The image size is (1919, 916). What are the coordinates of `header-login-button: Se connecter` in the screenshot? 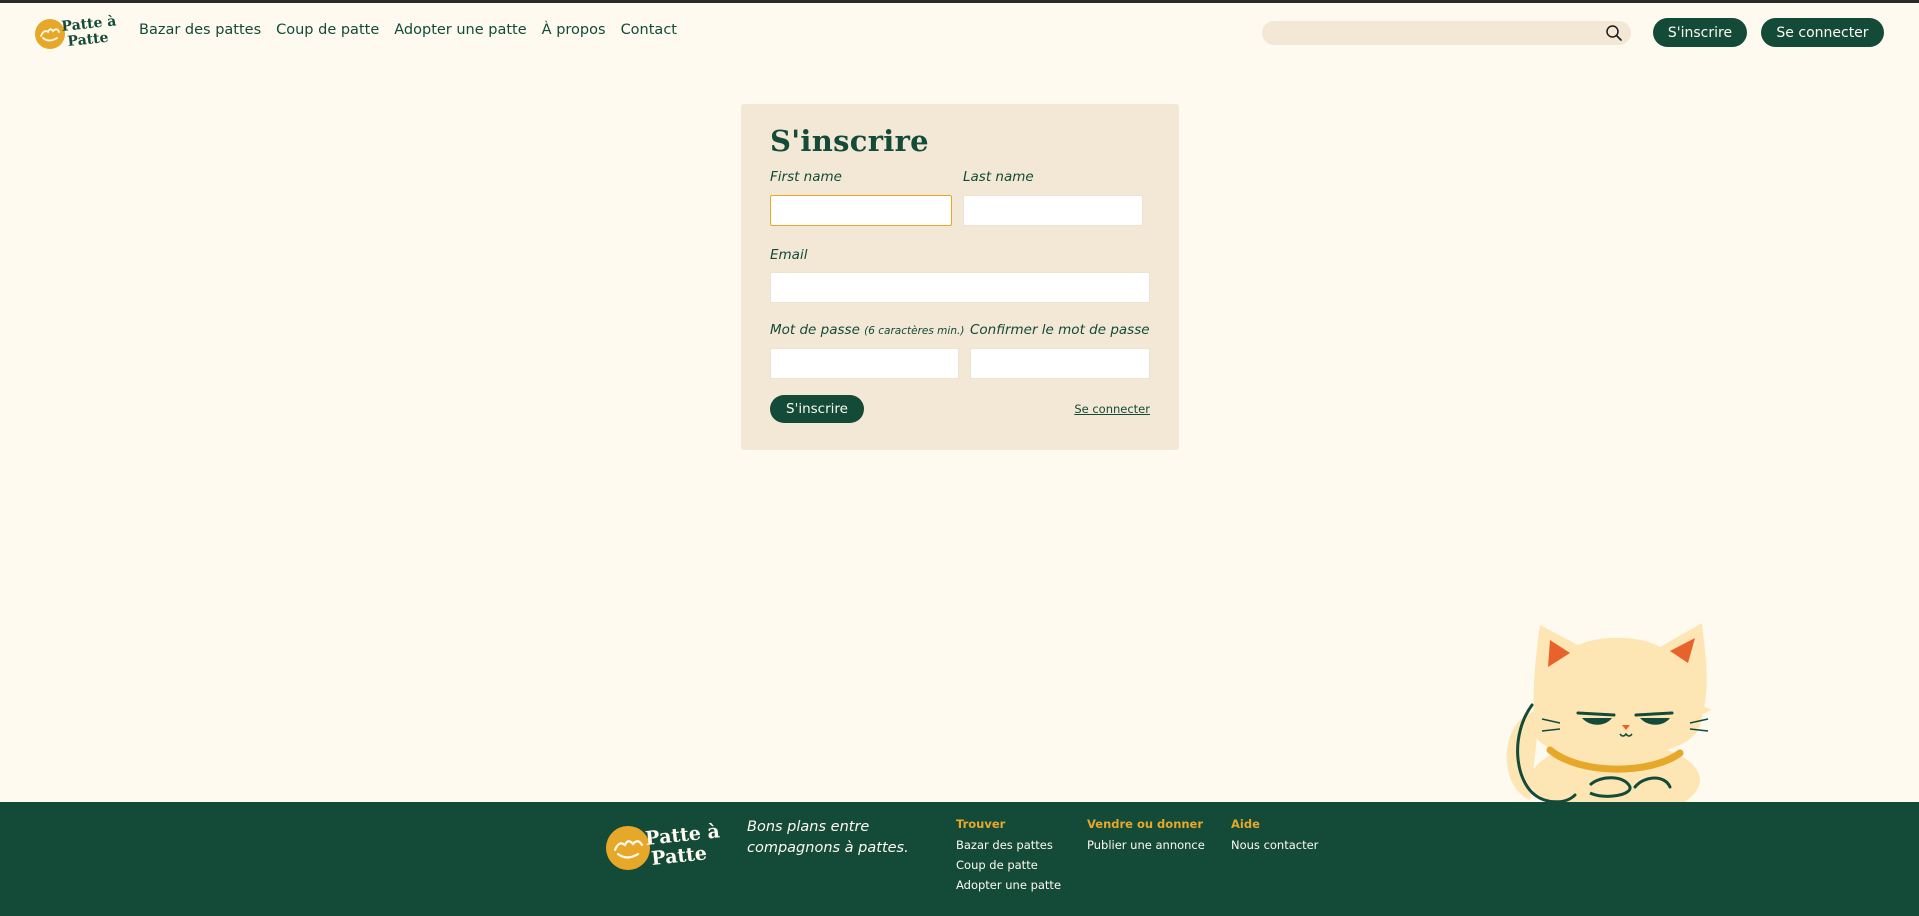 It's located at (1822, 32).